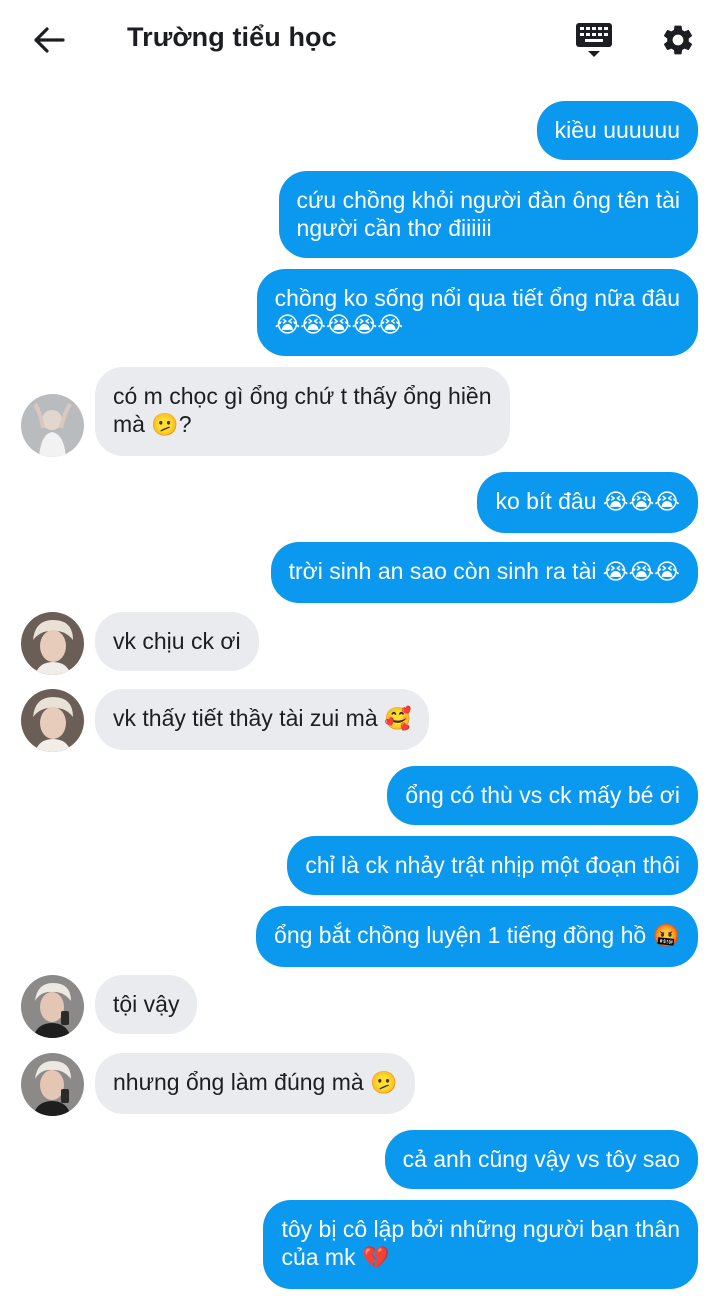 Image resolution: width=720 pixels, height=1296 pixels. What do you see at coordinates (185, 424) in the screenshot?
I see `message-text: ?` at bounding box center [185, 424].